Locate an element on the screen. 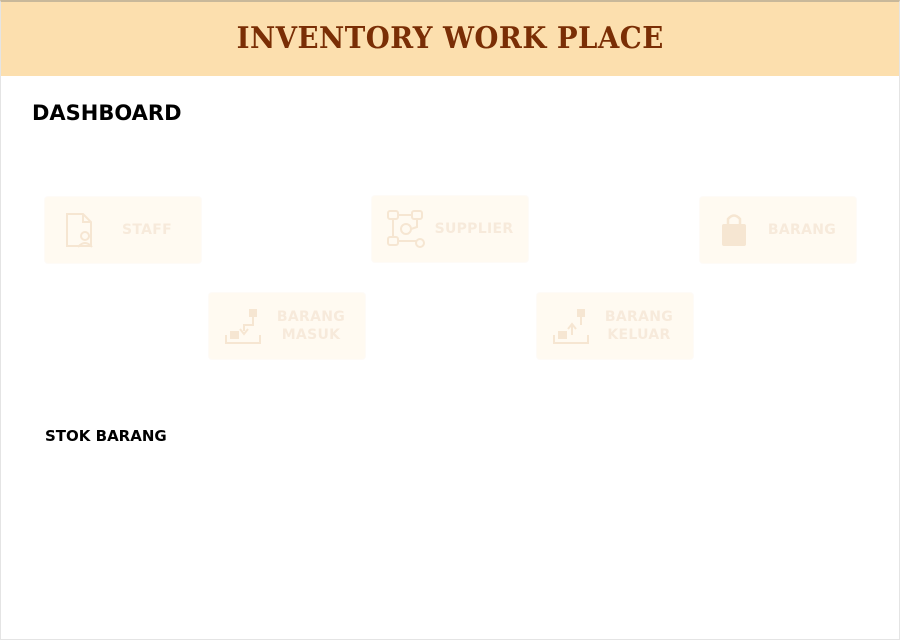 Image resolution: width=900 pixels, height=640 pixels. page-title: DASHBOARD is located at coordinates (107, 113).